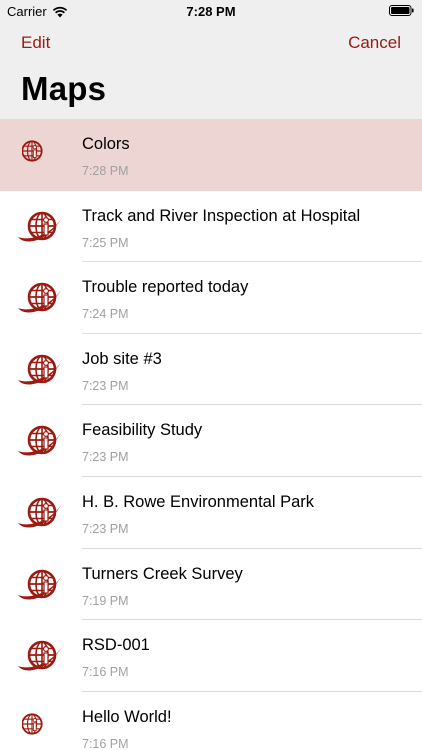 Image resolution: width=422 pixels, height=750 pixels. I want to click on list-item-title: Feasibility Study, so click(142, 430).